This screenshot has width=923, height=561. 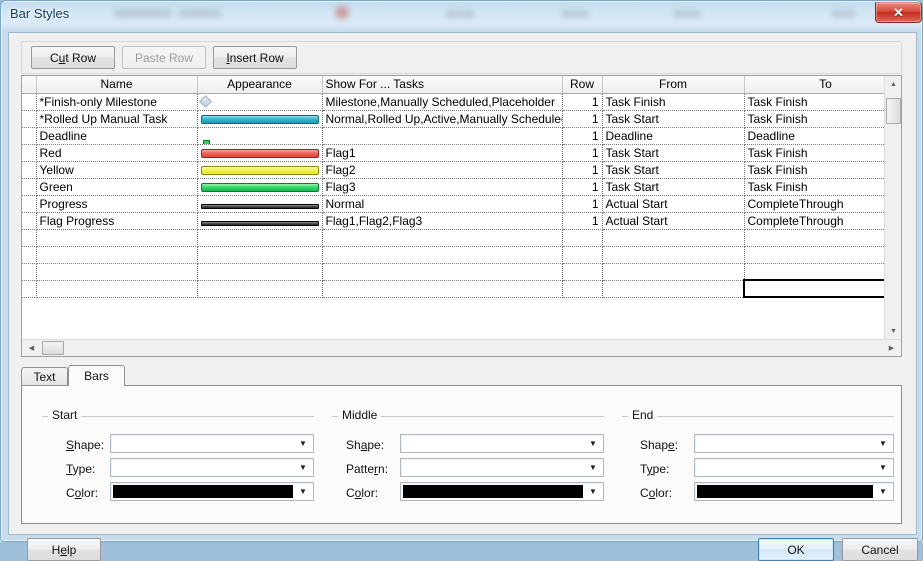 I want to click on cell-show-for: Milestone,Manually Scheduled,Placeholder, so click(x=442, y=102).